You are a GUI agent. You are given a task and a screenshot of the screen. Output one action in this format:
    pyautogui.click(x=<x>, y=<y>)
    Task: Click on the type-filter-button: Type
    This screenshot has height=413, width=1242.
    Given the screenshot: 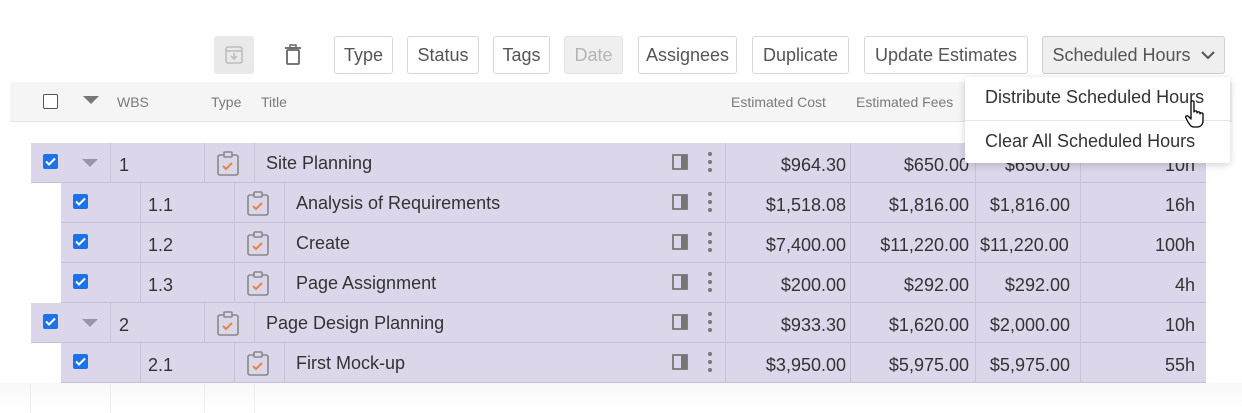 What is the action you would take?
    pyautogui.click(x=363, y=55)
    